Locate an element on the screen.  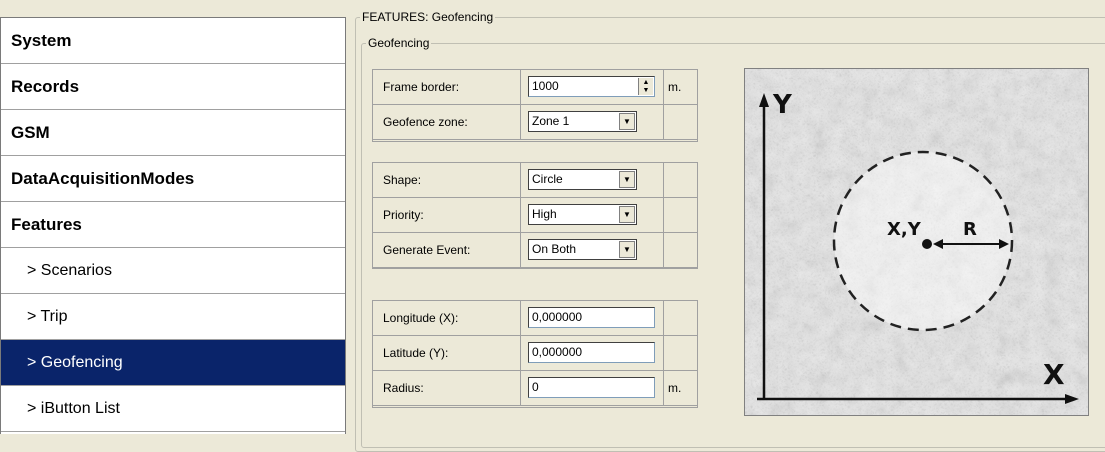
longitude-input: 0,000000 is located at coordinates (591, 317).